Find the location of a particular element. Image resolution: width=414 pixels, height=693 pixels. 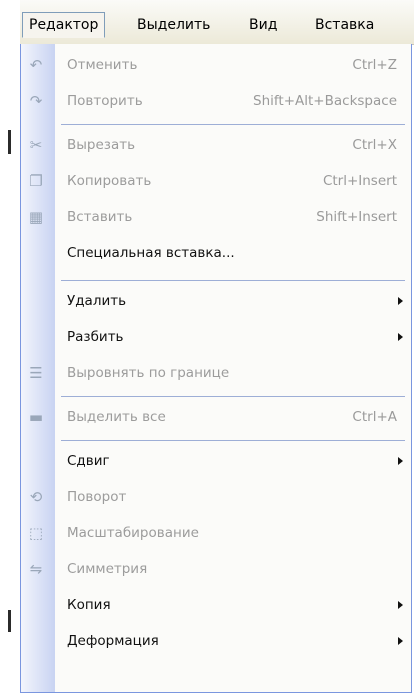

menubar-insert: Вставка is located at coordinates (344, 25).